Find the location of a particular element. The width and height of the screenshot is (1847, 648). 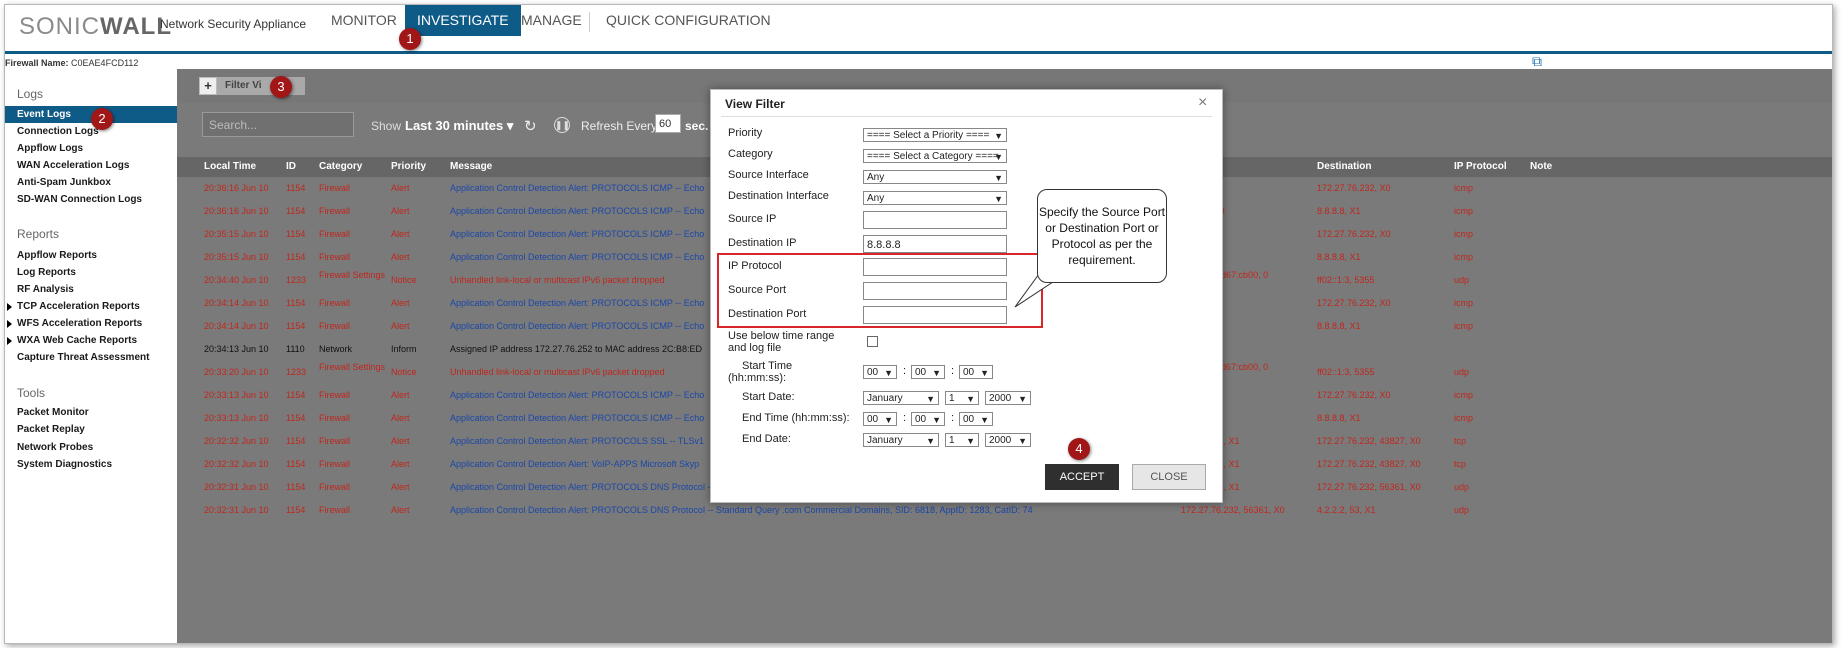

end-hour-select: 00 ▼ is located at coordinates (880, 419).